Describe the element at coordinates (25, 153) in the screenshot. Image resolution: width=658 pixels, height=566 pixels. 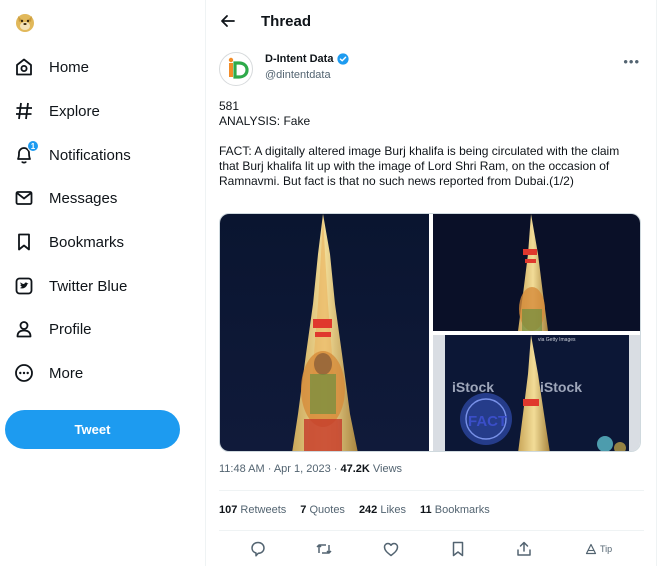
I see `bell-icon: 1` at that location.